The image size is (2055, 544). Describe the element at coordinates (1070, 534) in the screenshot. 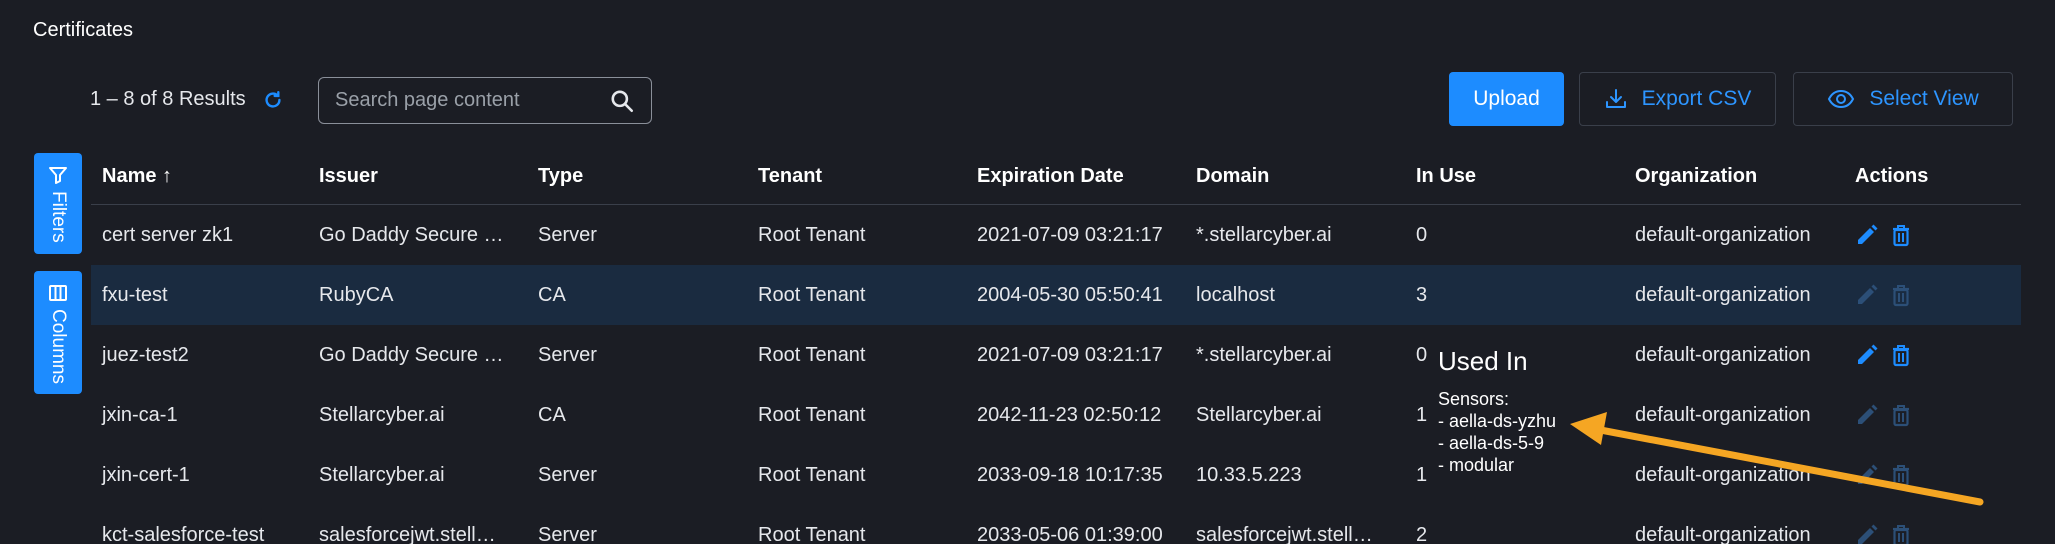

I see `cell-expiration: 2033-05-06 01:39:00` at that location.